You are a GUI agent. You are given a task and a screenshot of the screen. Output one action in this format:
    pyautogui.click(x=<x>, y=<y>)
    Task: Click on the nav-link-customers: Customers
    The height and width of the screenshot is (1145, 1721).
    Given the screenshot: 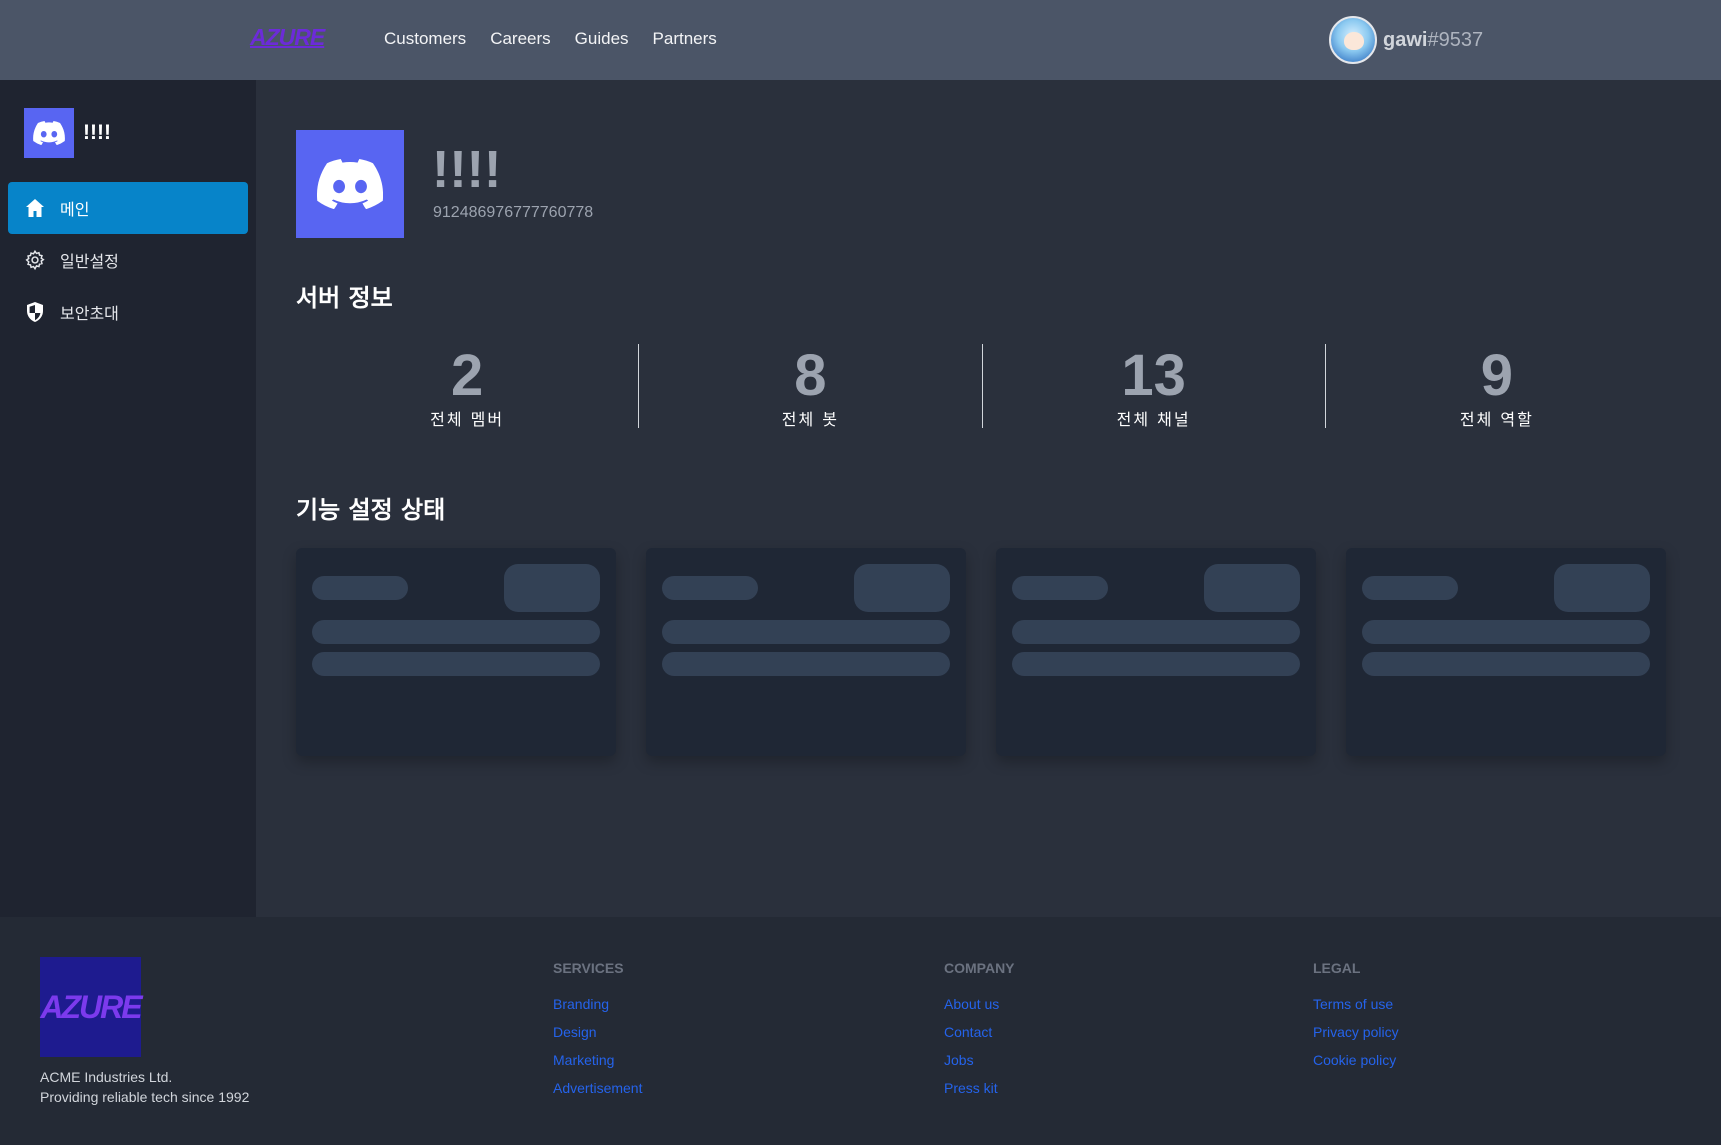 What is the action you would take?
    pyautogui.click(x=425, y=39)
    